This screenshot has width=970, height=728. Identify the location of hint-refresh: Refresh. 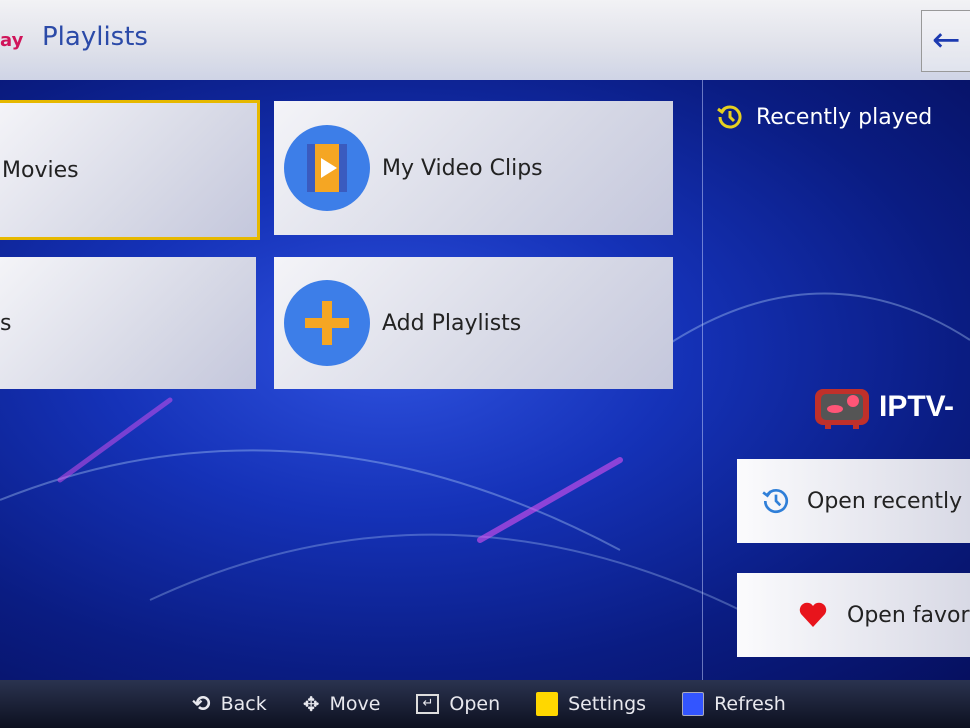
(734, 704).